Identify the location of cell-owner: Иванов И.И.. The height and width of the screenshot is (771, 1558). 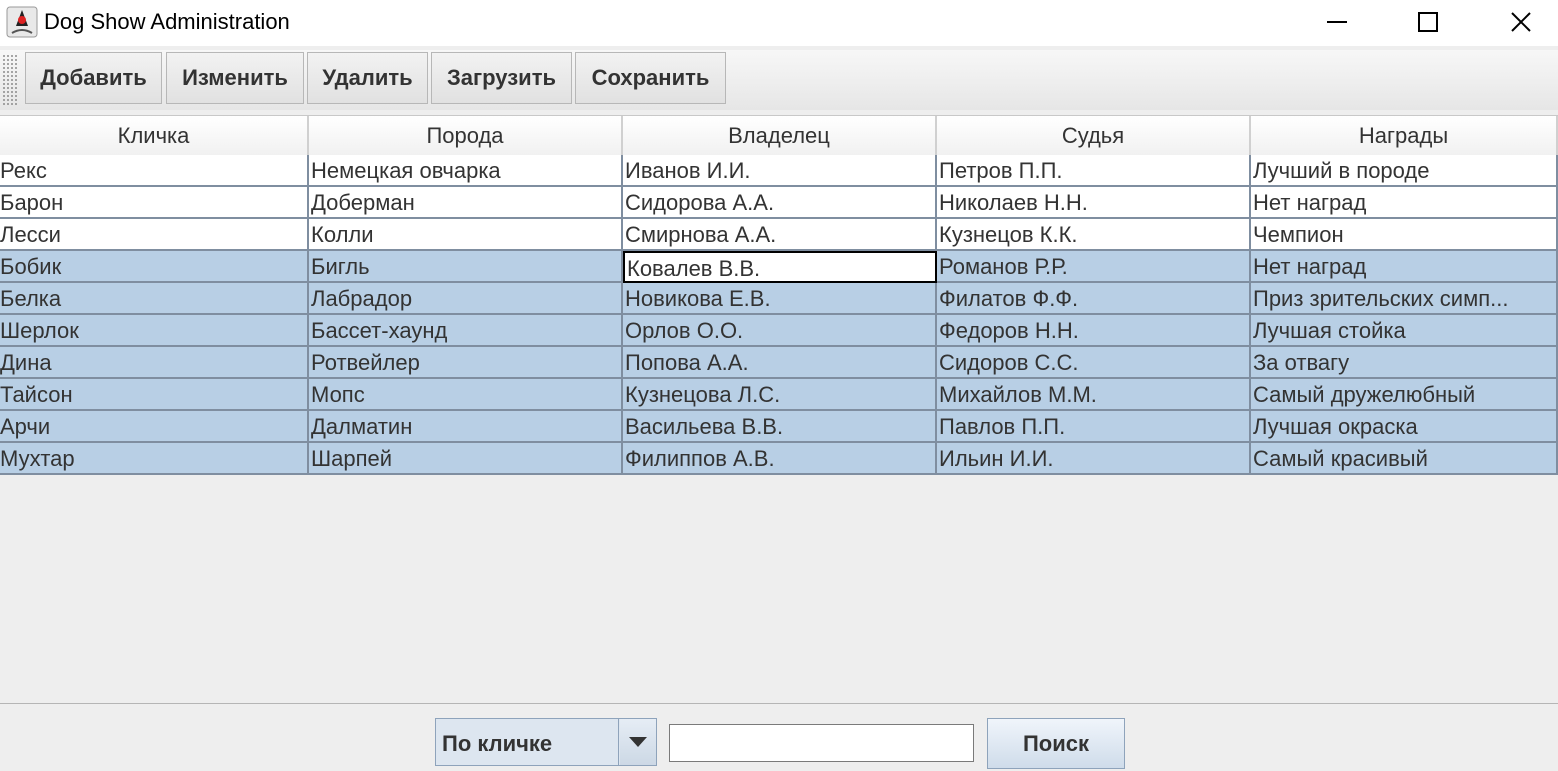
(780, 171).